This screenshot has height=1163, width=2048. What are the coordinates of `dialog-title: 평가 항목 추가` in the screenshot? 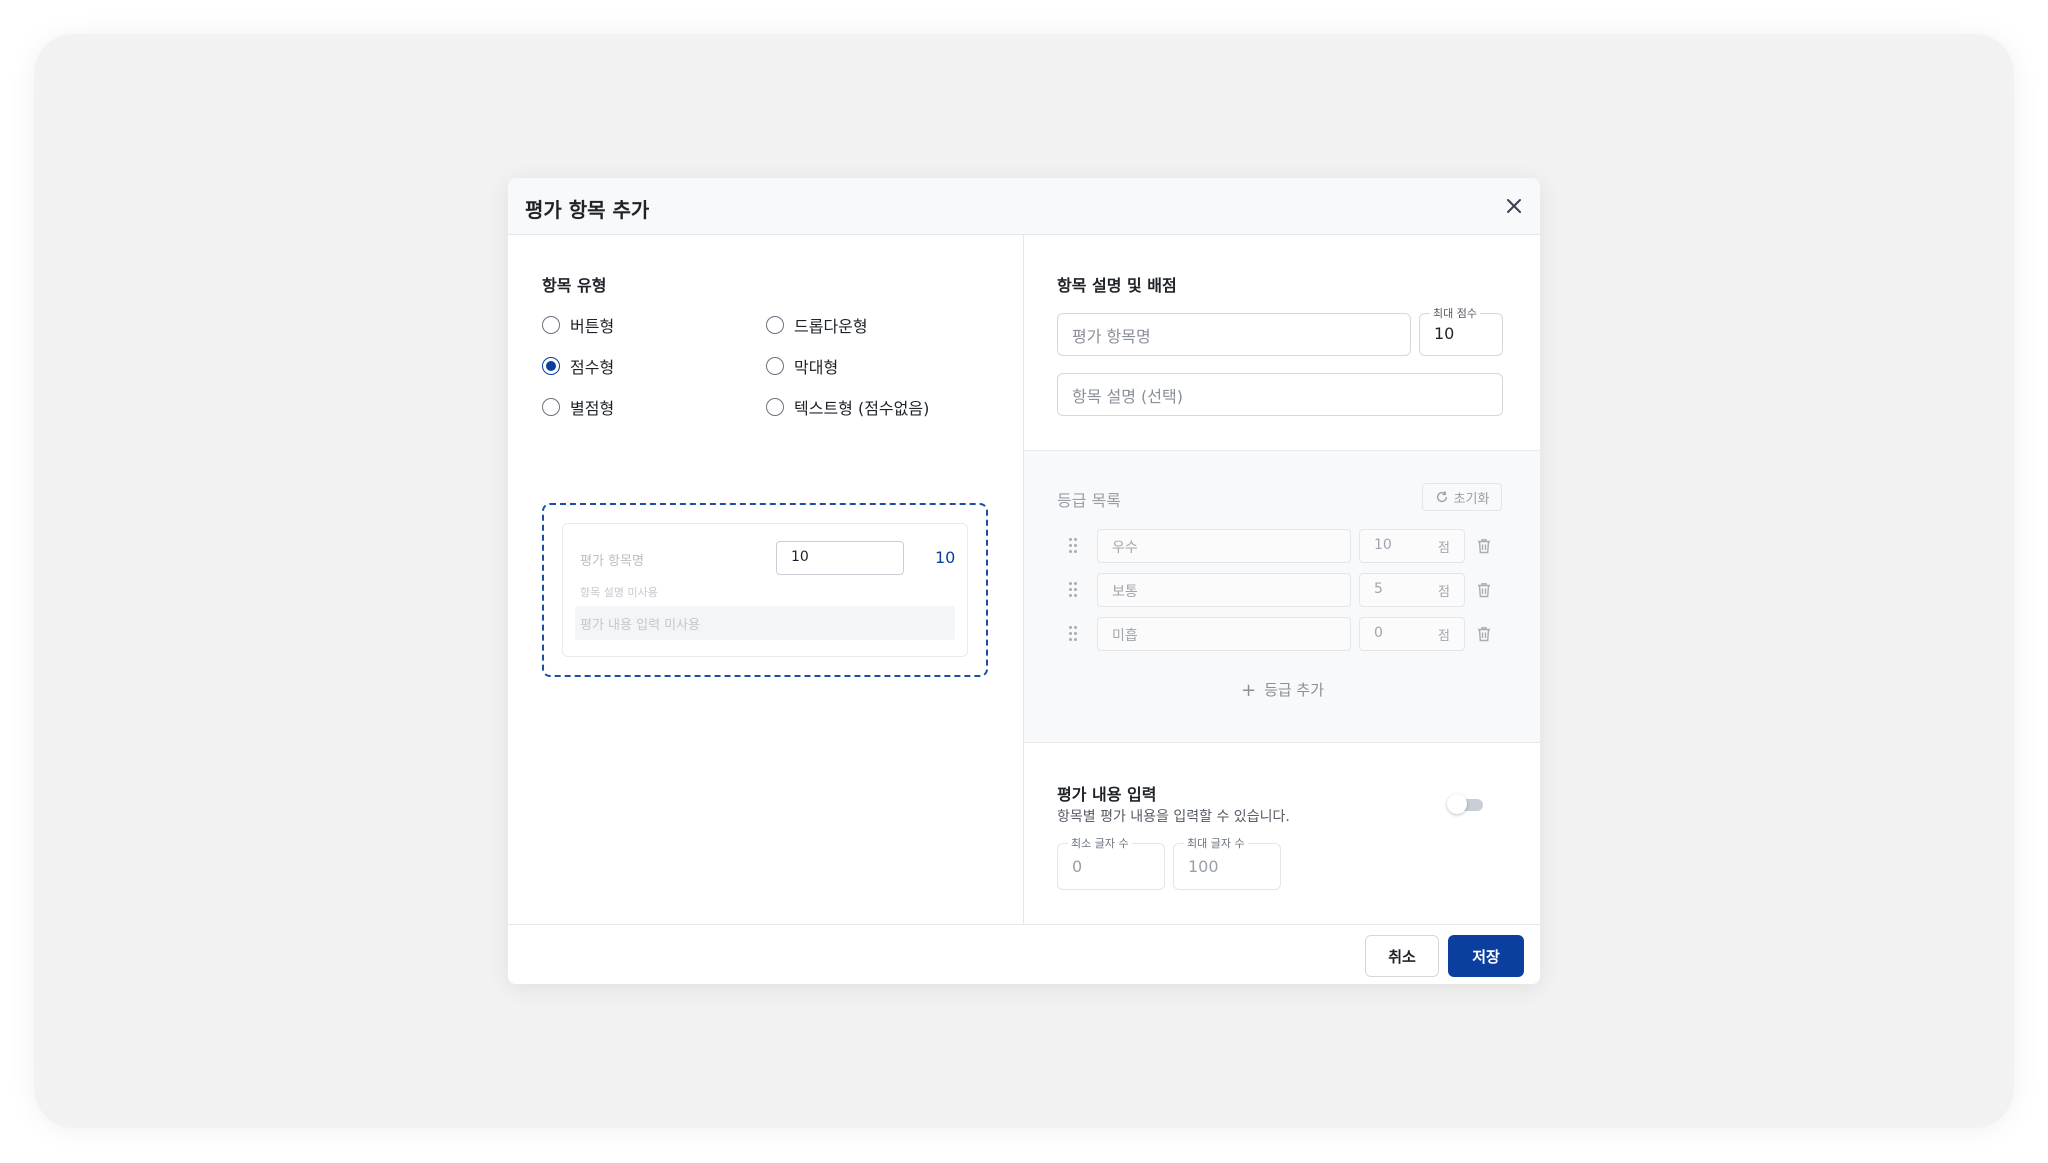 It's located at (587, 210).